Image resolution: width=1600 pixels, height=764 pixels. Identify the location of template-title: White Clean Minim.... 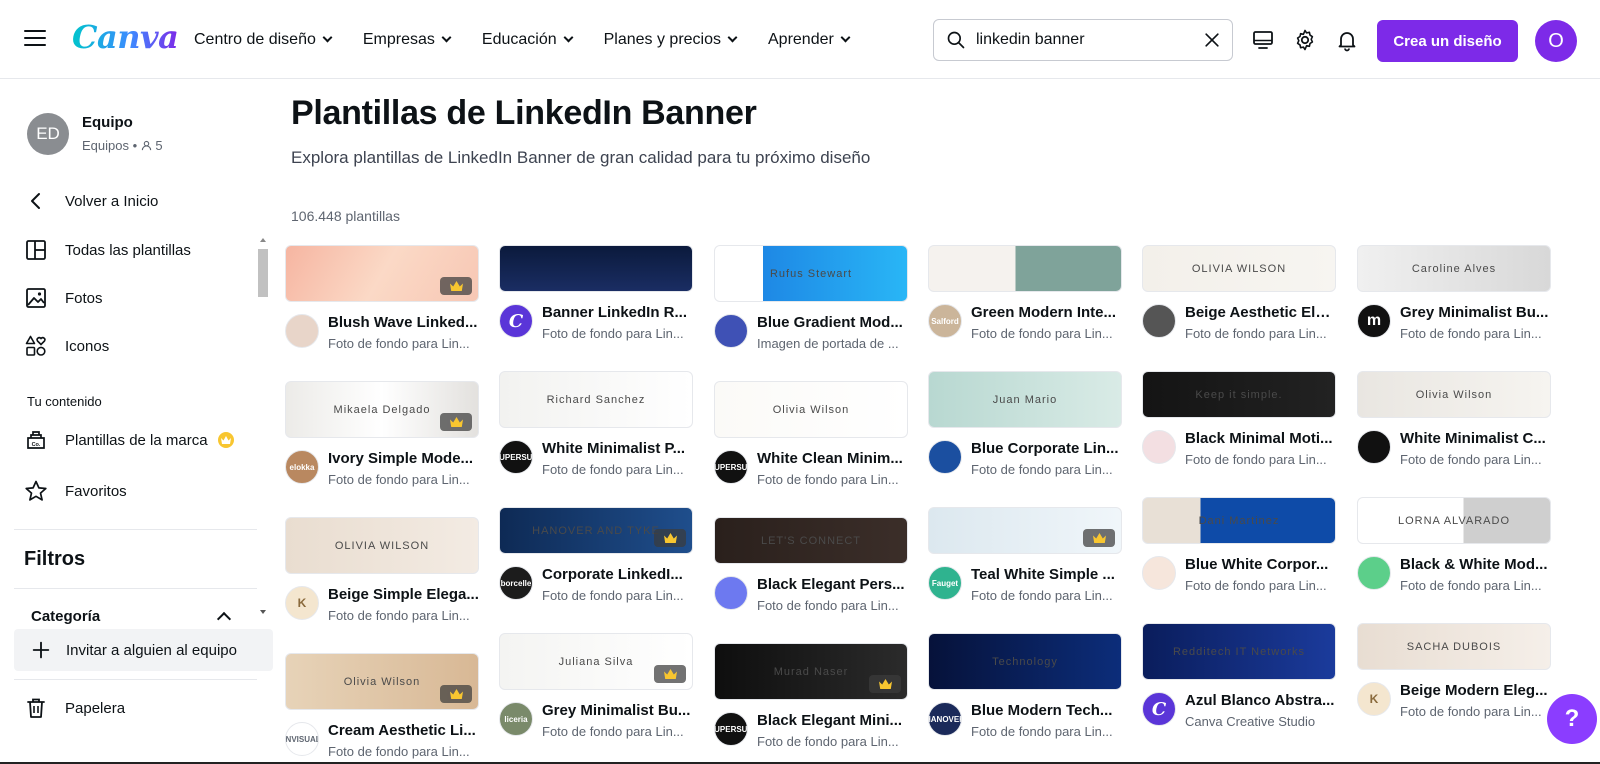
(832, 458).